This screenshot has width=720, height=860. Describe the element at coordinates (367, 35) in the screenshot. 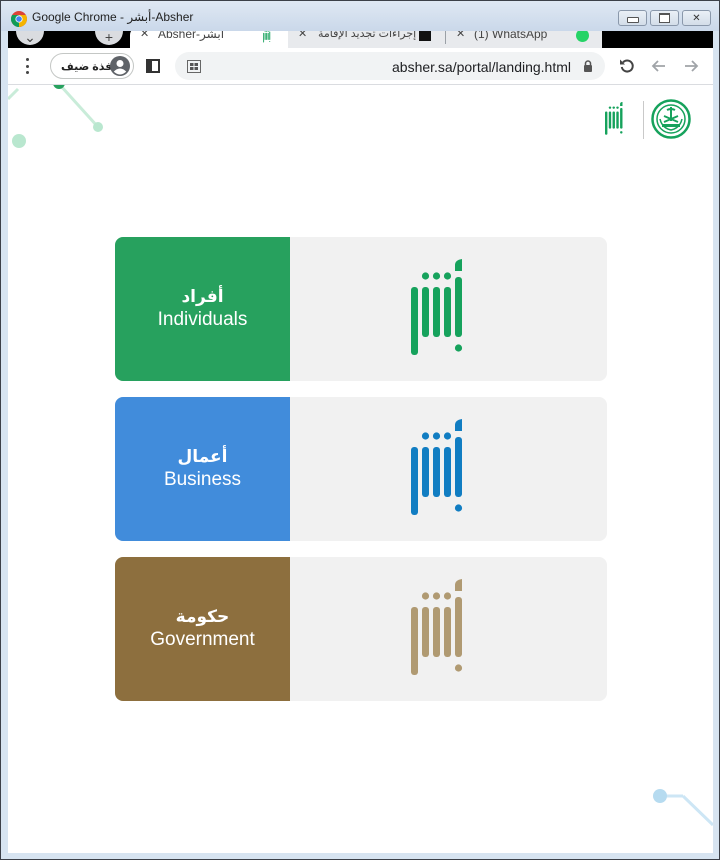

I see `tab-label: إجراءات تجديد الإقامة` at that location.